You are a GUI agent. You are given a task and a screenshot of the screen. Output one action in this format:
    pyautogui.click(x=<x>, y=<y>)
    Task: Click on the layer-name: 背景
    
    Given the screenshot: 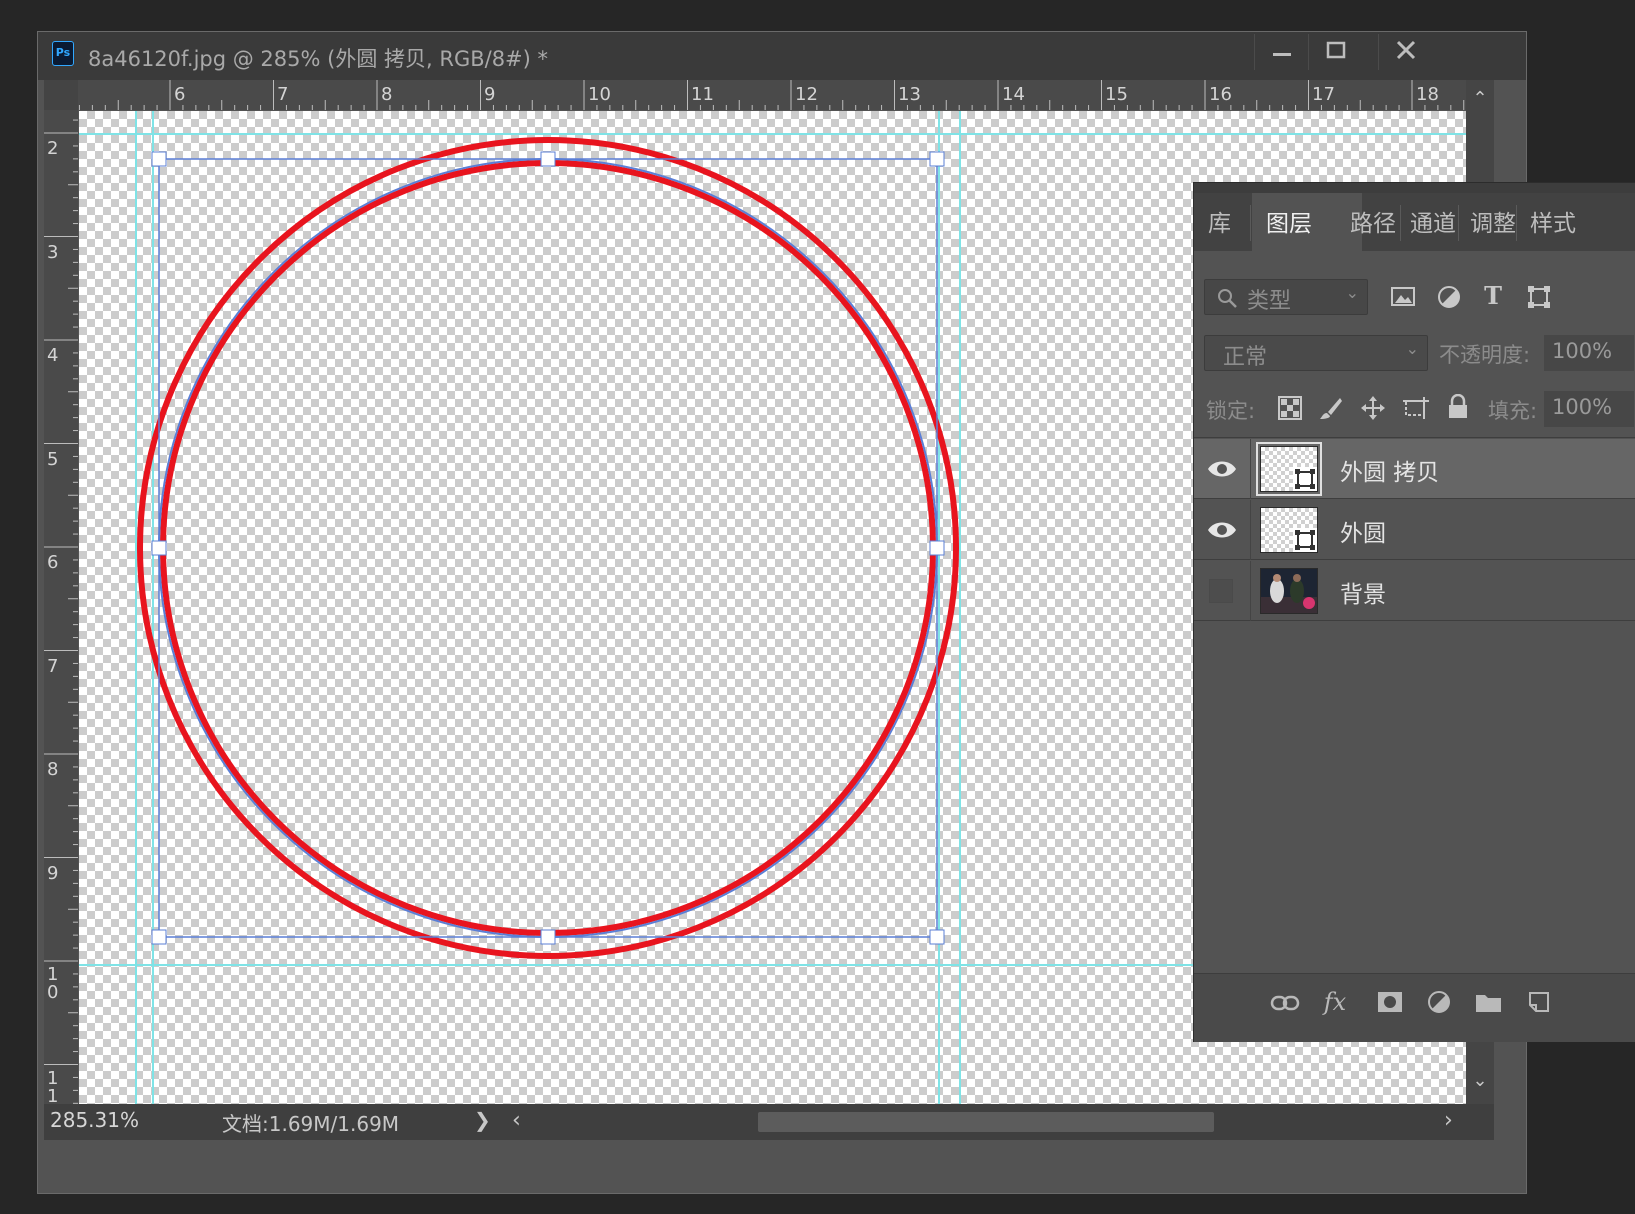 What is the action you would take?
    pyautogui.click(x=1363, y=592)
    